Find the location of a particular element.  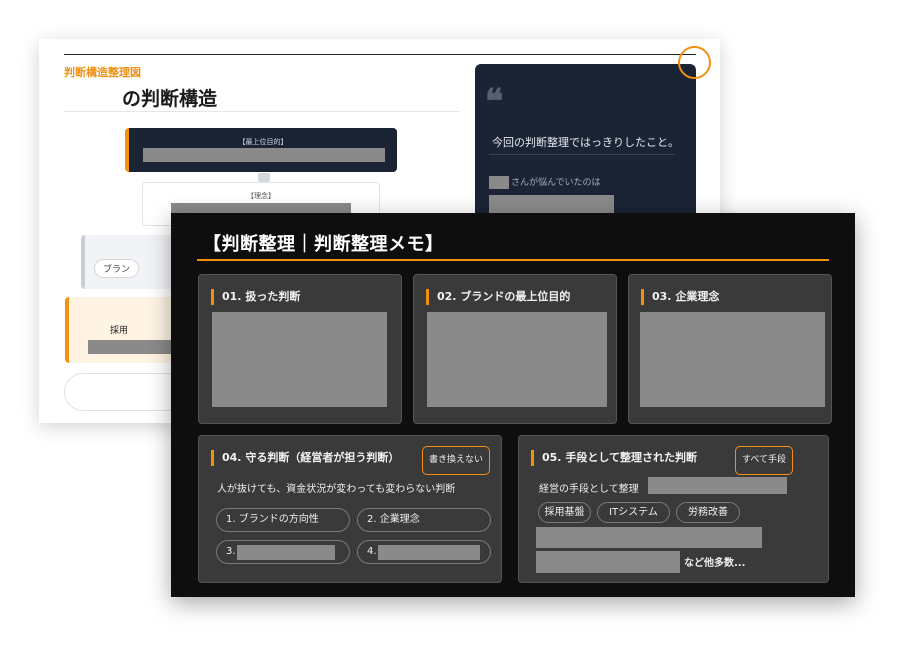

card-brand-purpose: 02. ブランドの最上位目的 is located at coordinates (515, 349).